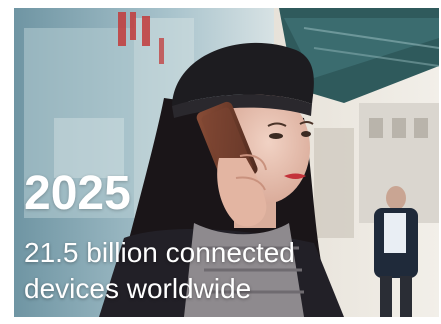  I want to click on stat-caption-line-2: devices worldwide, so click(138, 288).